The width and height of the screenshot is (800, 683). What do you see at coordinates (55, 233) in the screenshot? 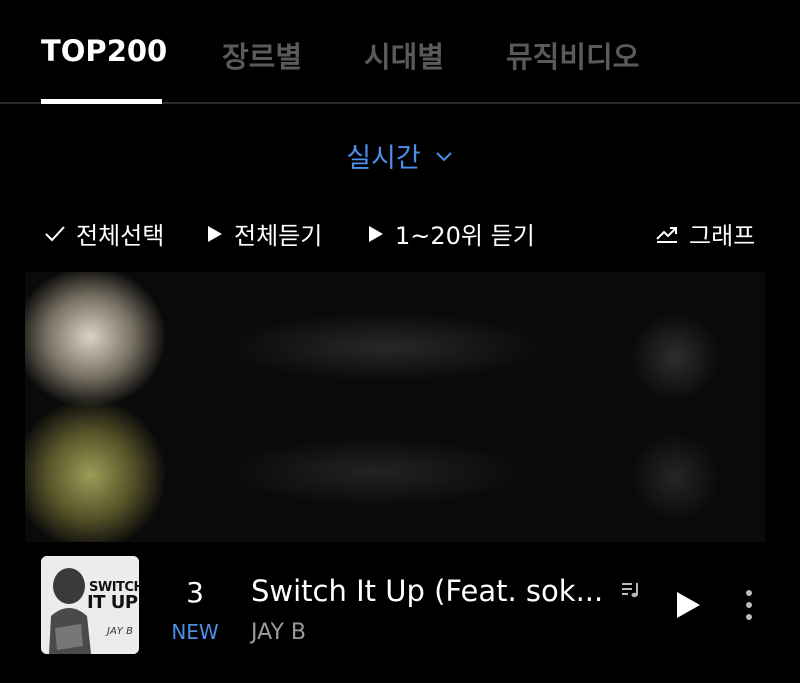
I see `check-icon` at bounding box center [55, 233].